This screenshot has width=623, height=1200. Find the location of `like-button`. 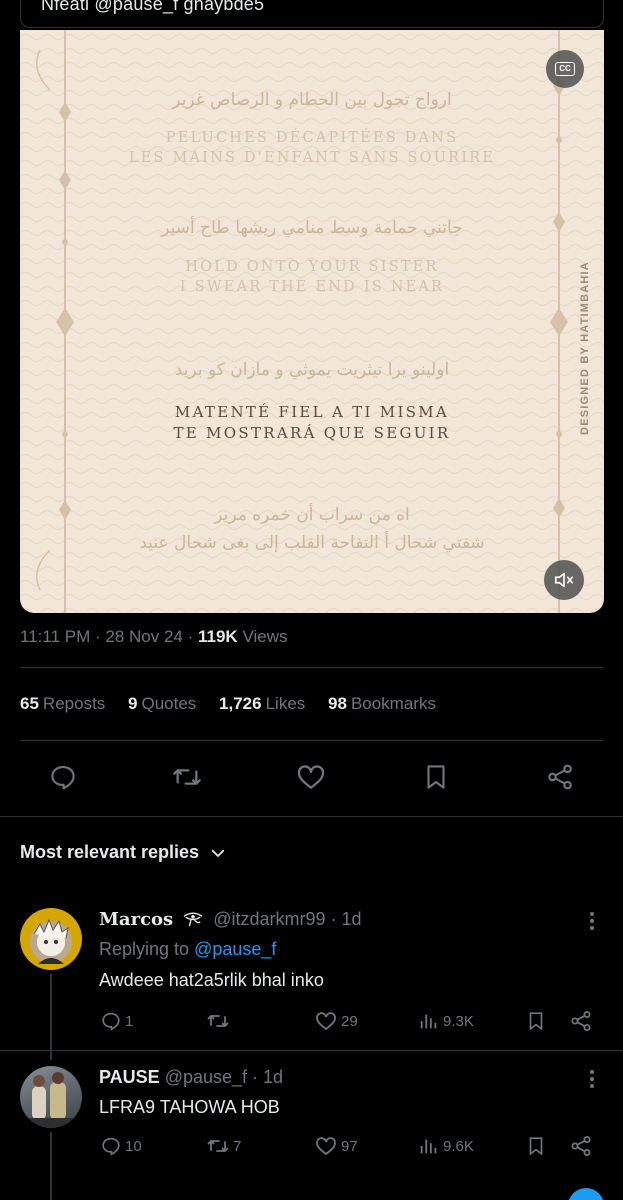

like-button is located at coordinates (311, 777).